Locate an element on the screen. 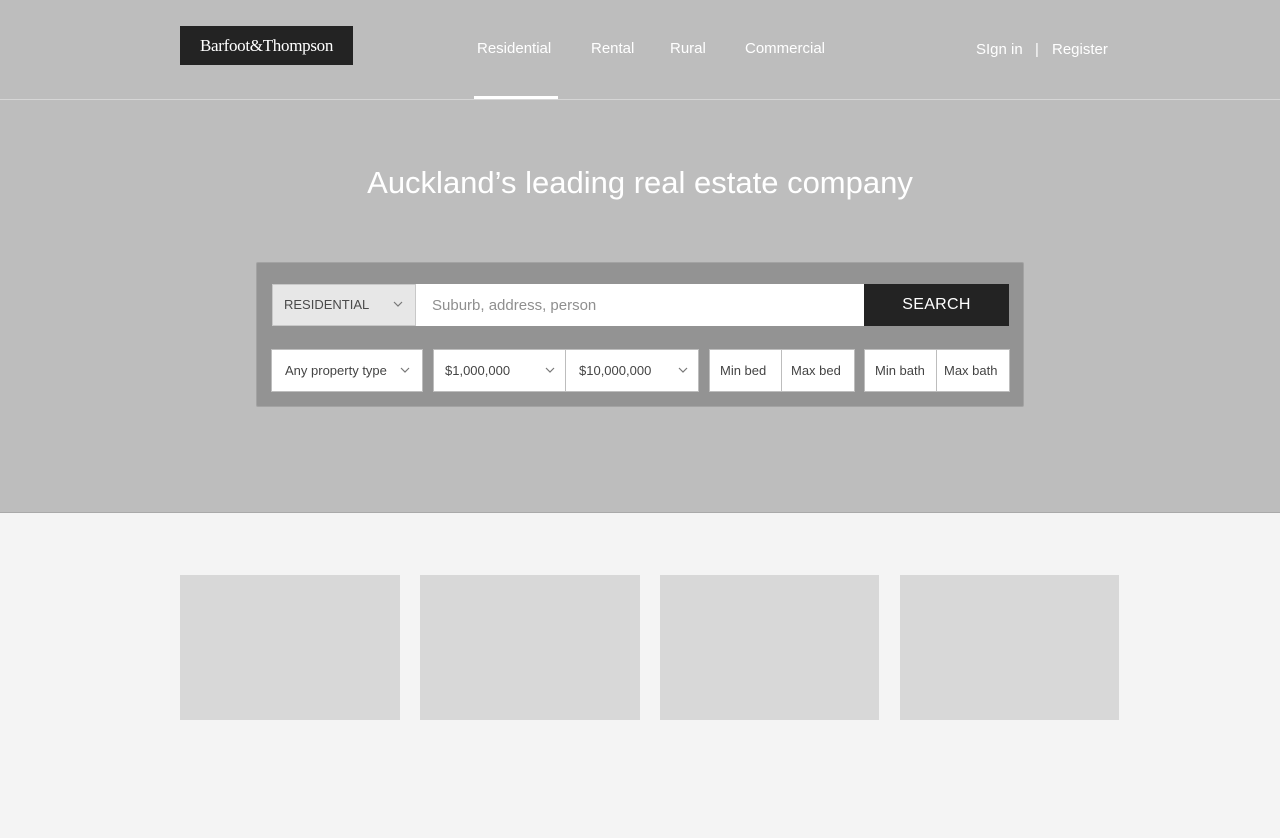  listing-type-select: RESIDENTIAL is located at coordinates (344, 305).